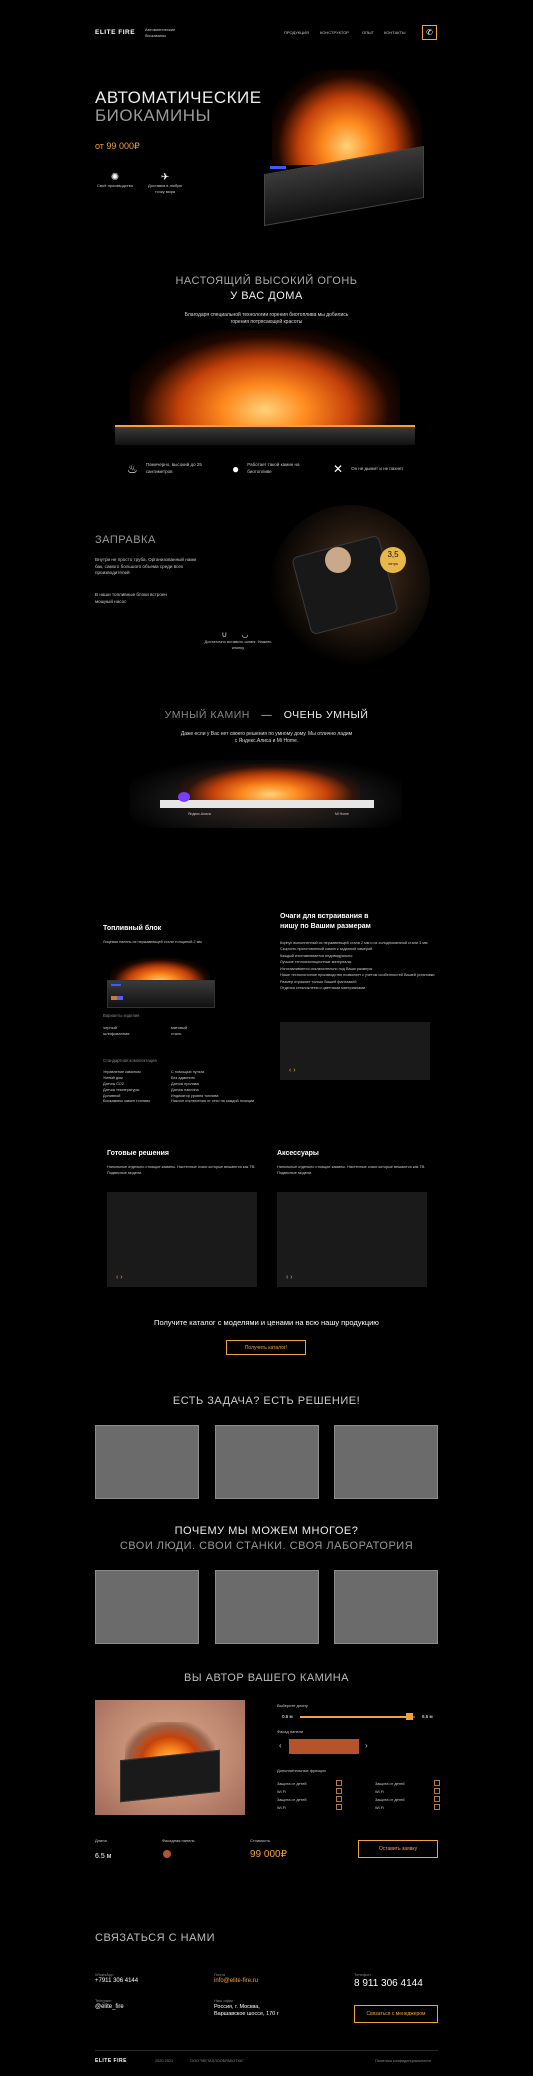 The height and width of the screenshot is (2076, 533). Describe the element at coordinates (160, 983) in the screenshot. I see `fuel-block-image` at that location.